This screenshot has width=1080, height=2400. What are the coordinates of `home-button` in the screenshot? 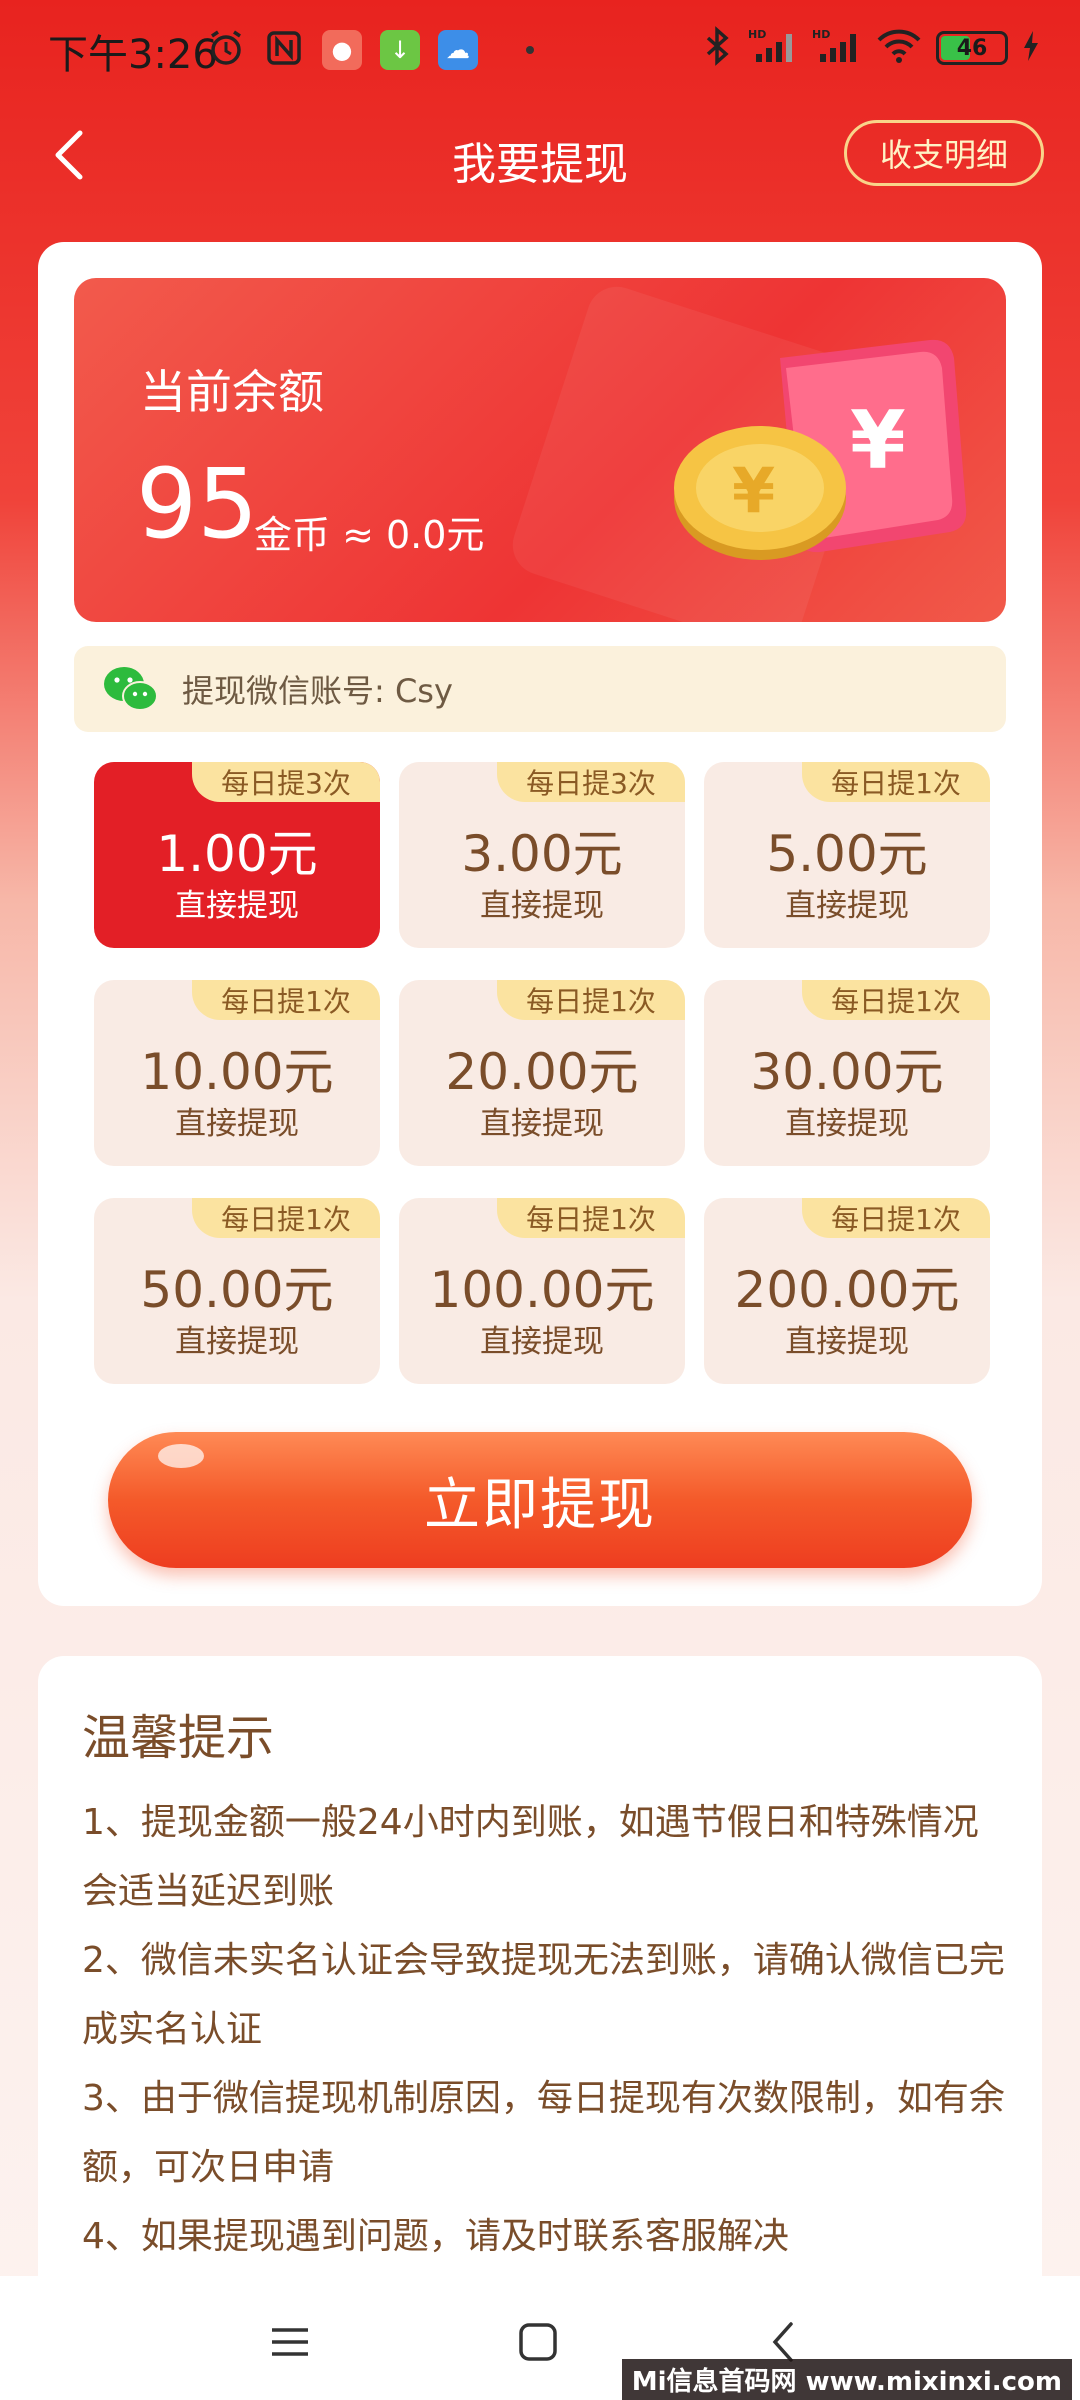 It's located at (538, 2342).